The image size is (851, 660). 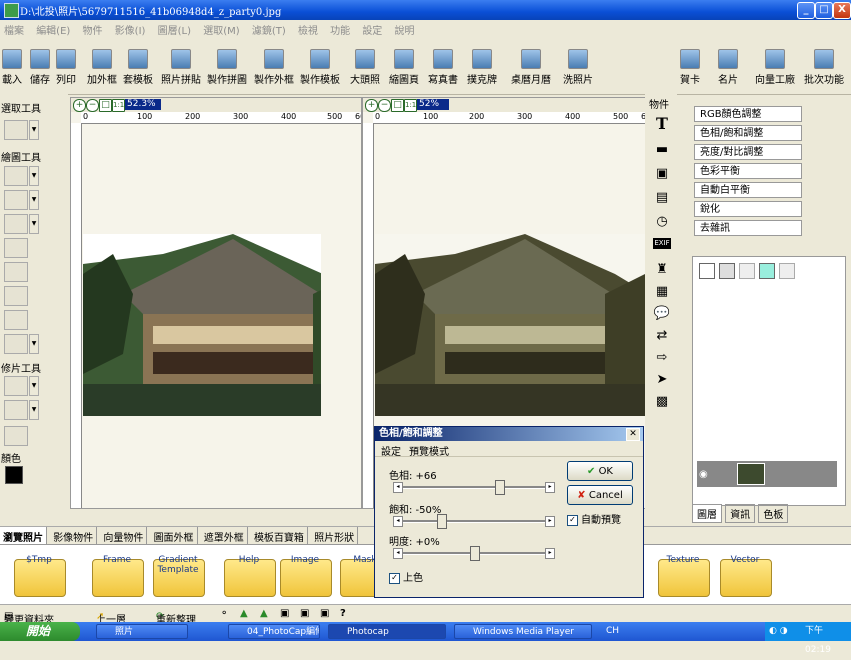 What do you see at coordinates (727, 271) in the screenshot?
I see `delete-layer-icon` at bounding box center [727, 271].